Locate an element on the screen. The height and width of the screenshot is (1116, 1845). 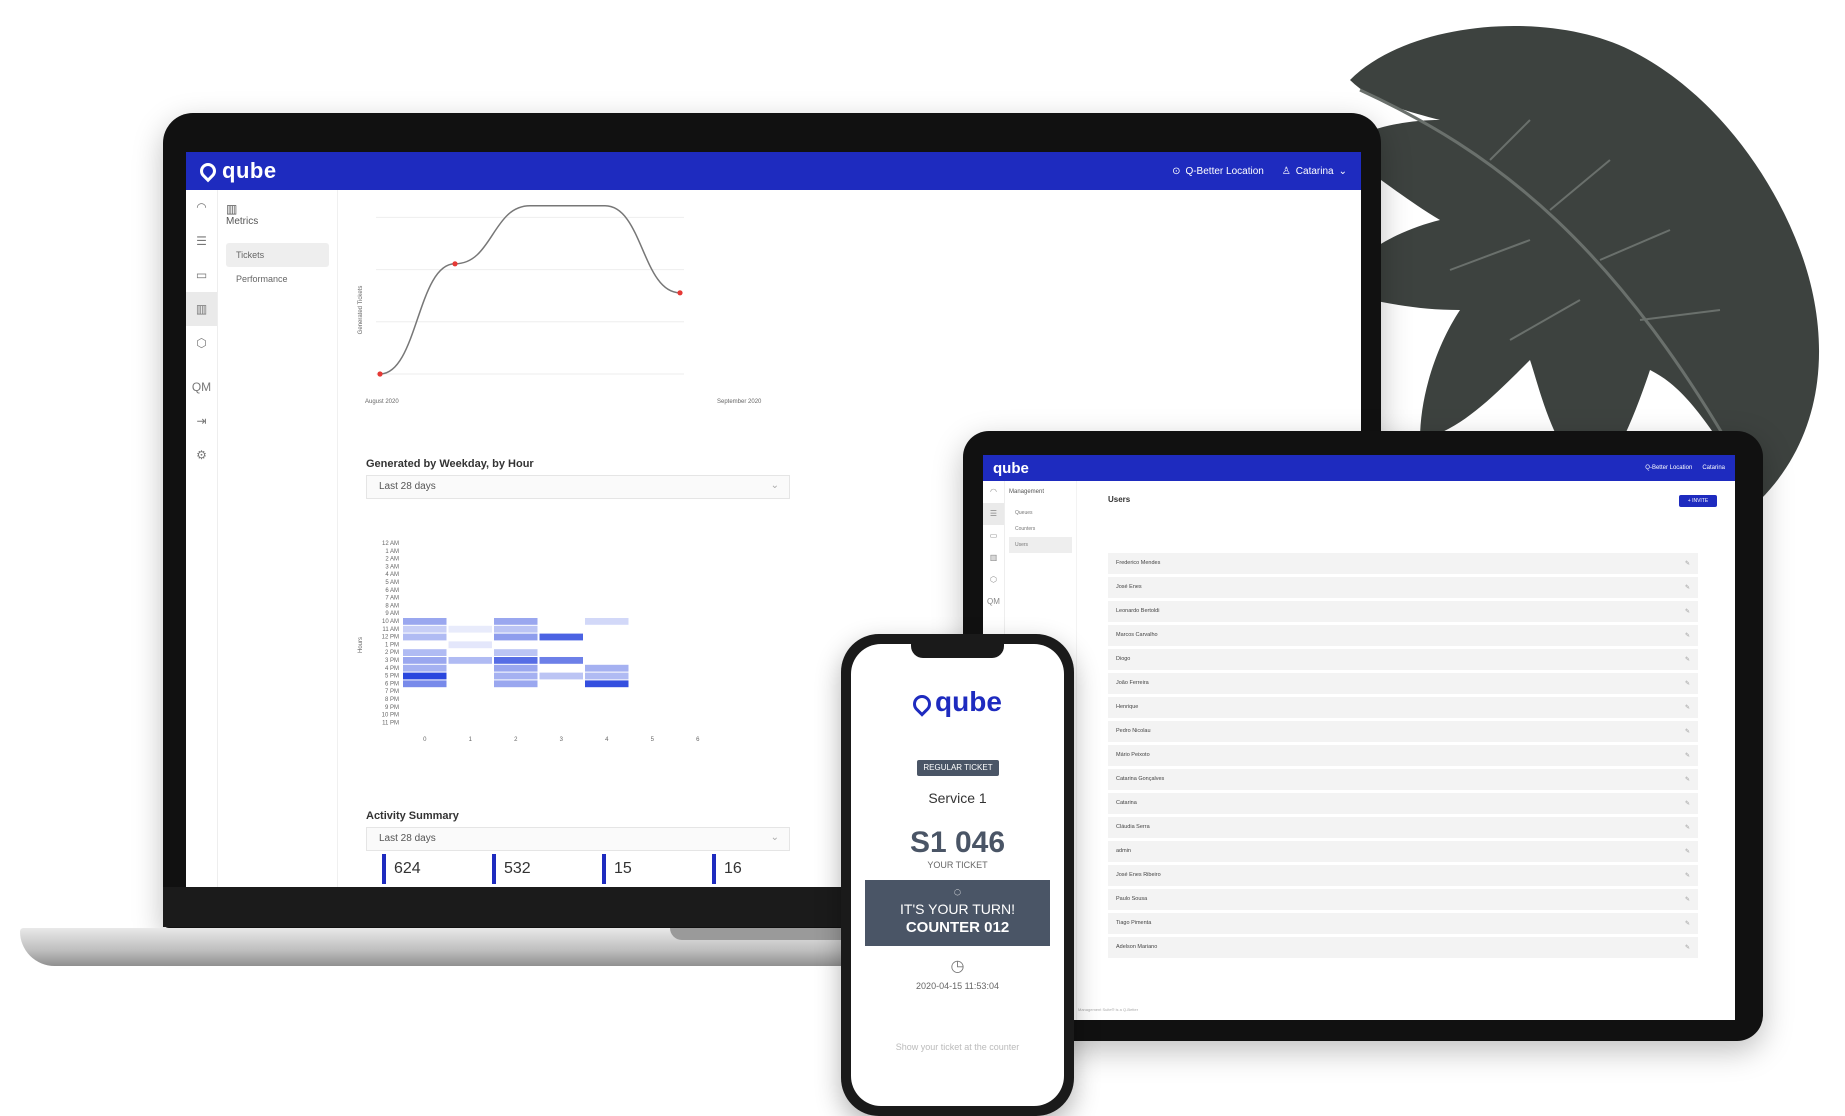
subnav-item-performance: Performance is located at coordinates (277, 279).